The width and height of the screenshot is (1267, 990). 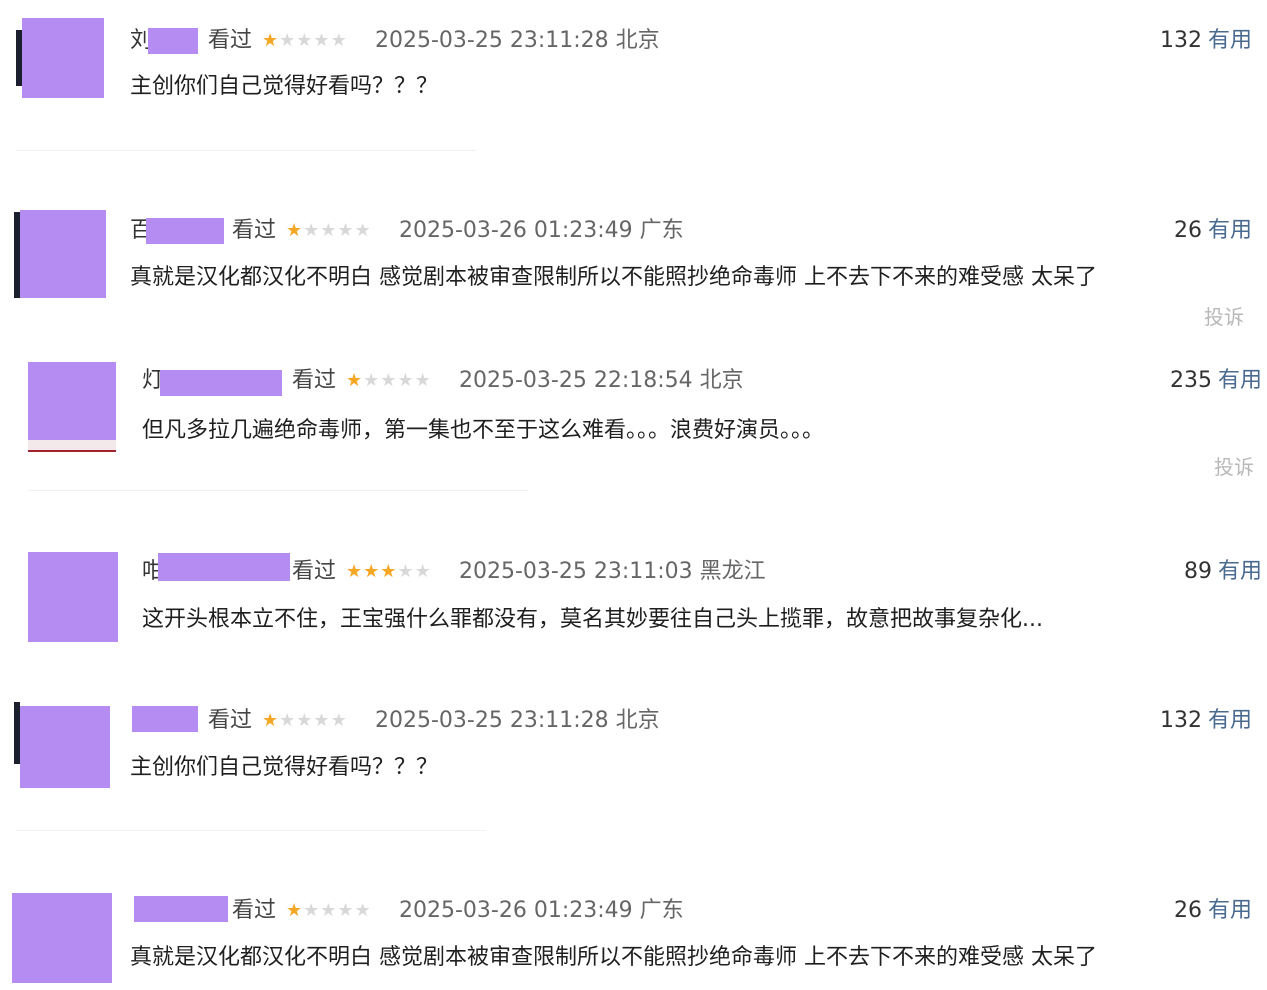 What do you see at coordinates (576, 380) in the screenshot?
I see `review-datetime: 2025-03-25 22:18:54` at bounding box center [576, 380].